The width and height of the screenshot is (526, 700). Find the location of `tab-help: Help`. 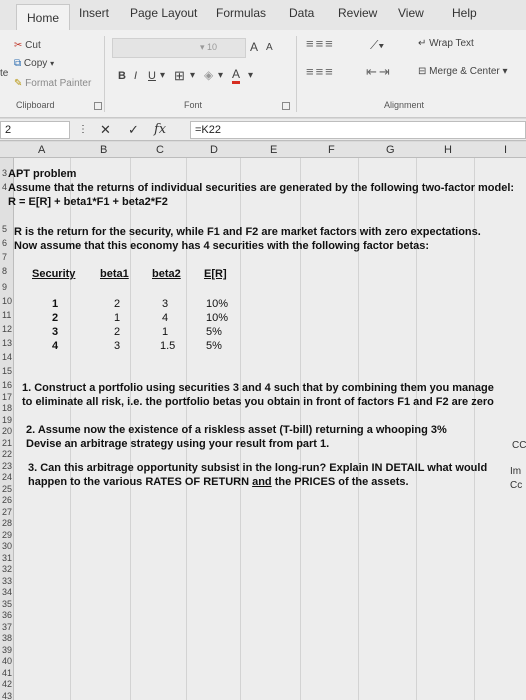

tab-help: Help is located at coordinates (464, 13).